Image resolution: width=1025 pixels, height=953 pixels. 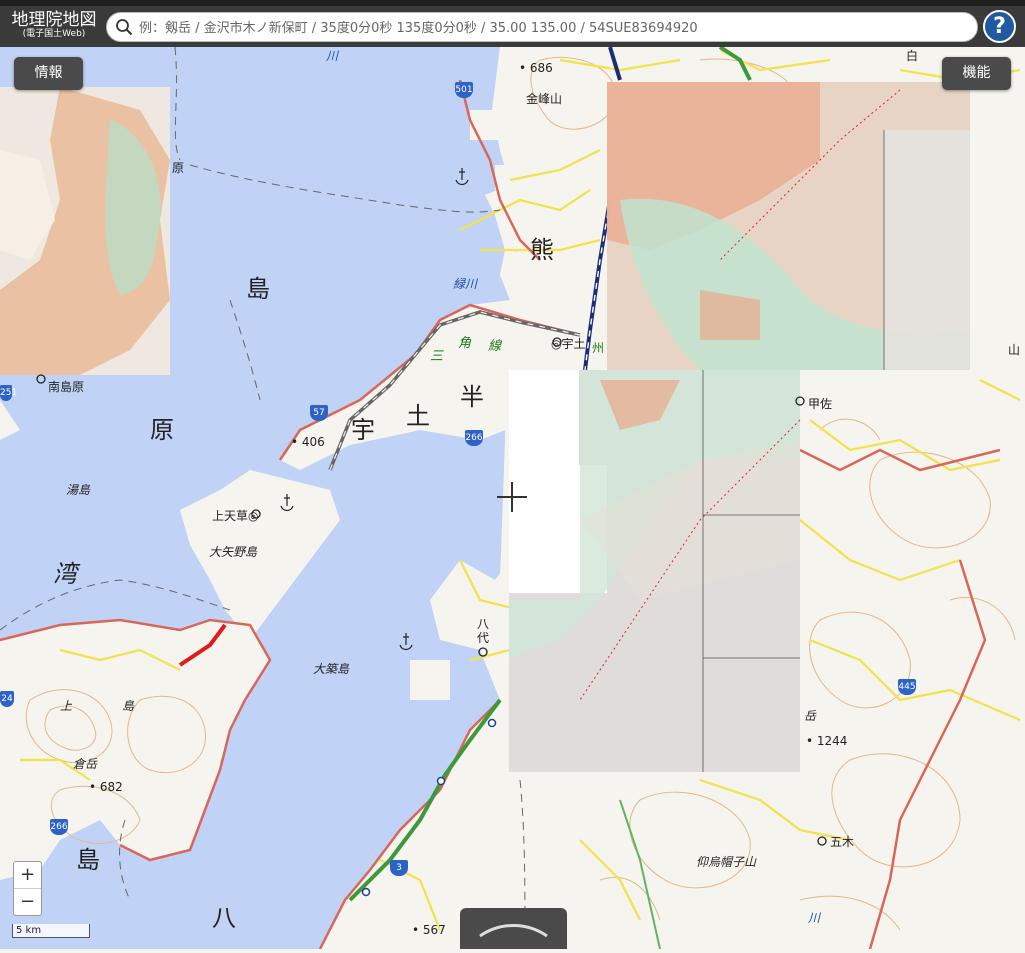 I want to click on elevation-567: • 567, so click(x=429, y=930).